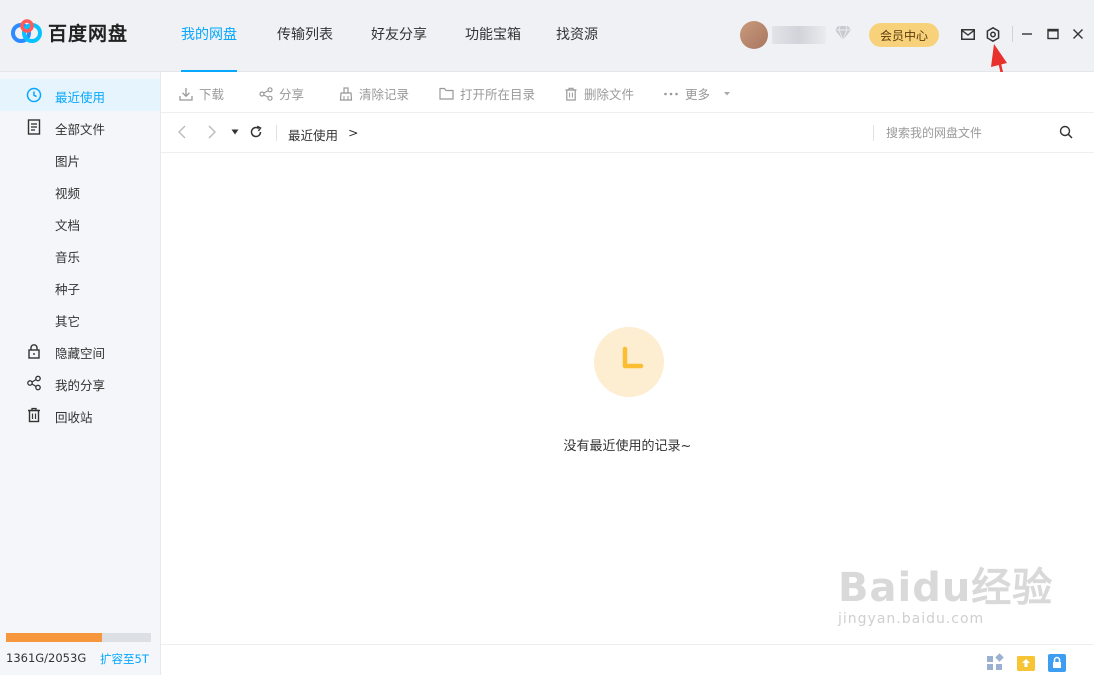 This screenshot has width=1094, height=675. I want to click on empty-state-text: 没有最近使用的记录~, so click(627, 446).